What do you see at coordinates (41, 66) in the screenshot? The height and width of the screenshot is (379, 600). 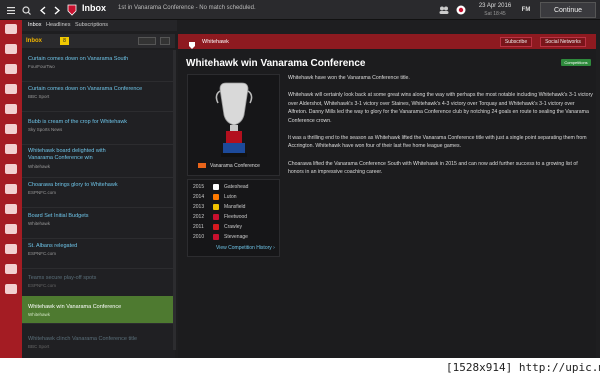 I see `message-source: FourFourTwo` at bounding box center [41, 66].